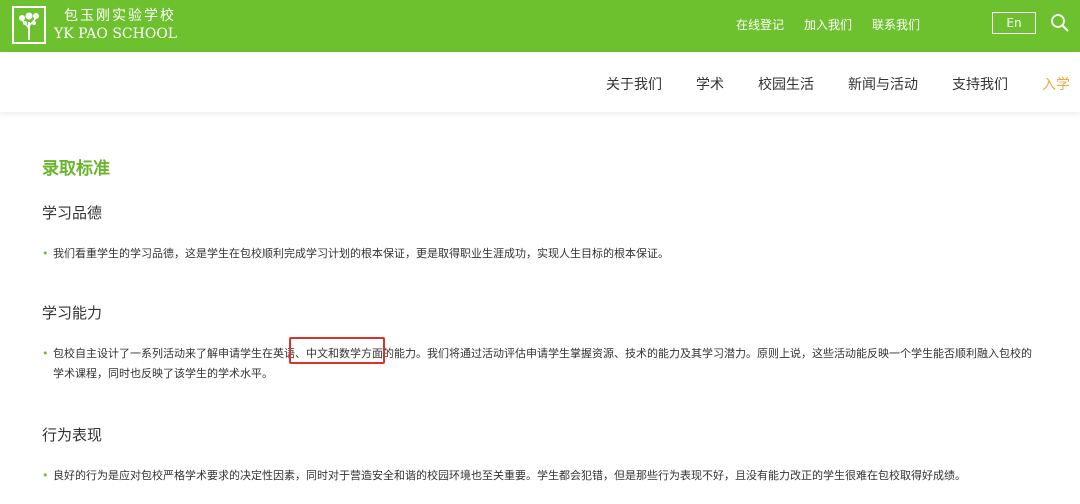 This screenshot has height=504, width=1080. What do you see at coordinates (710, 84) in the screenshot?
I see `nav-item-academics: 学术` at bounding box center [710, 84].